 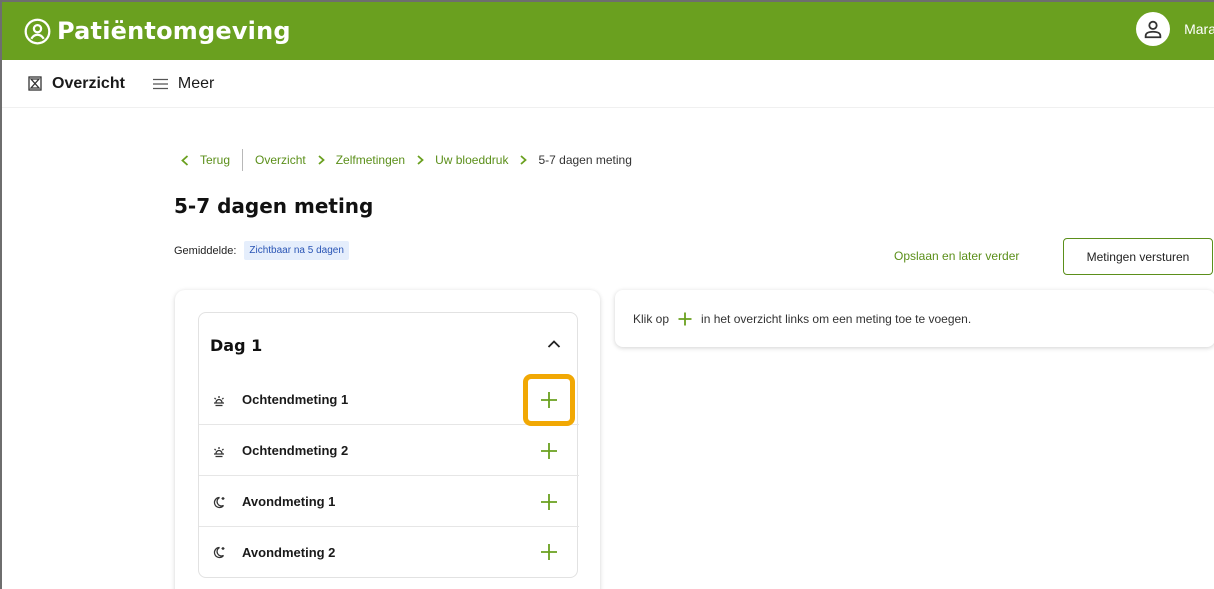 I want to click on measurement-label: Avondmeting 2, so click(x=289, y=552).